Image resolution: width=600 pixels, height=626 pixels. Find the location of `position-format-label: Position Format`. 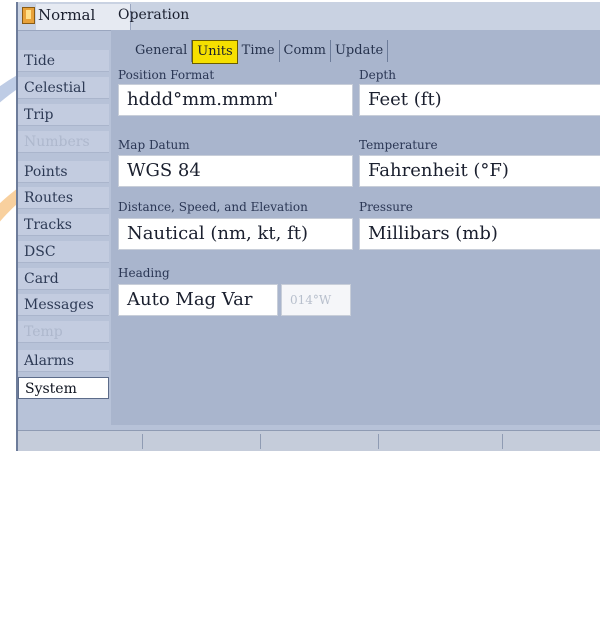

position-format-label: Position Format is located at coordinates (166, 75).